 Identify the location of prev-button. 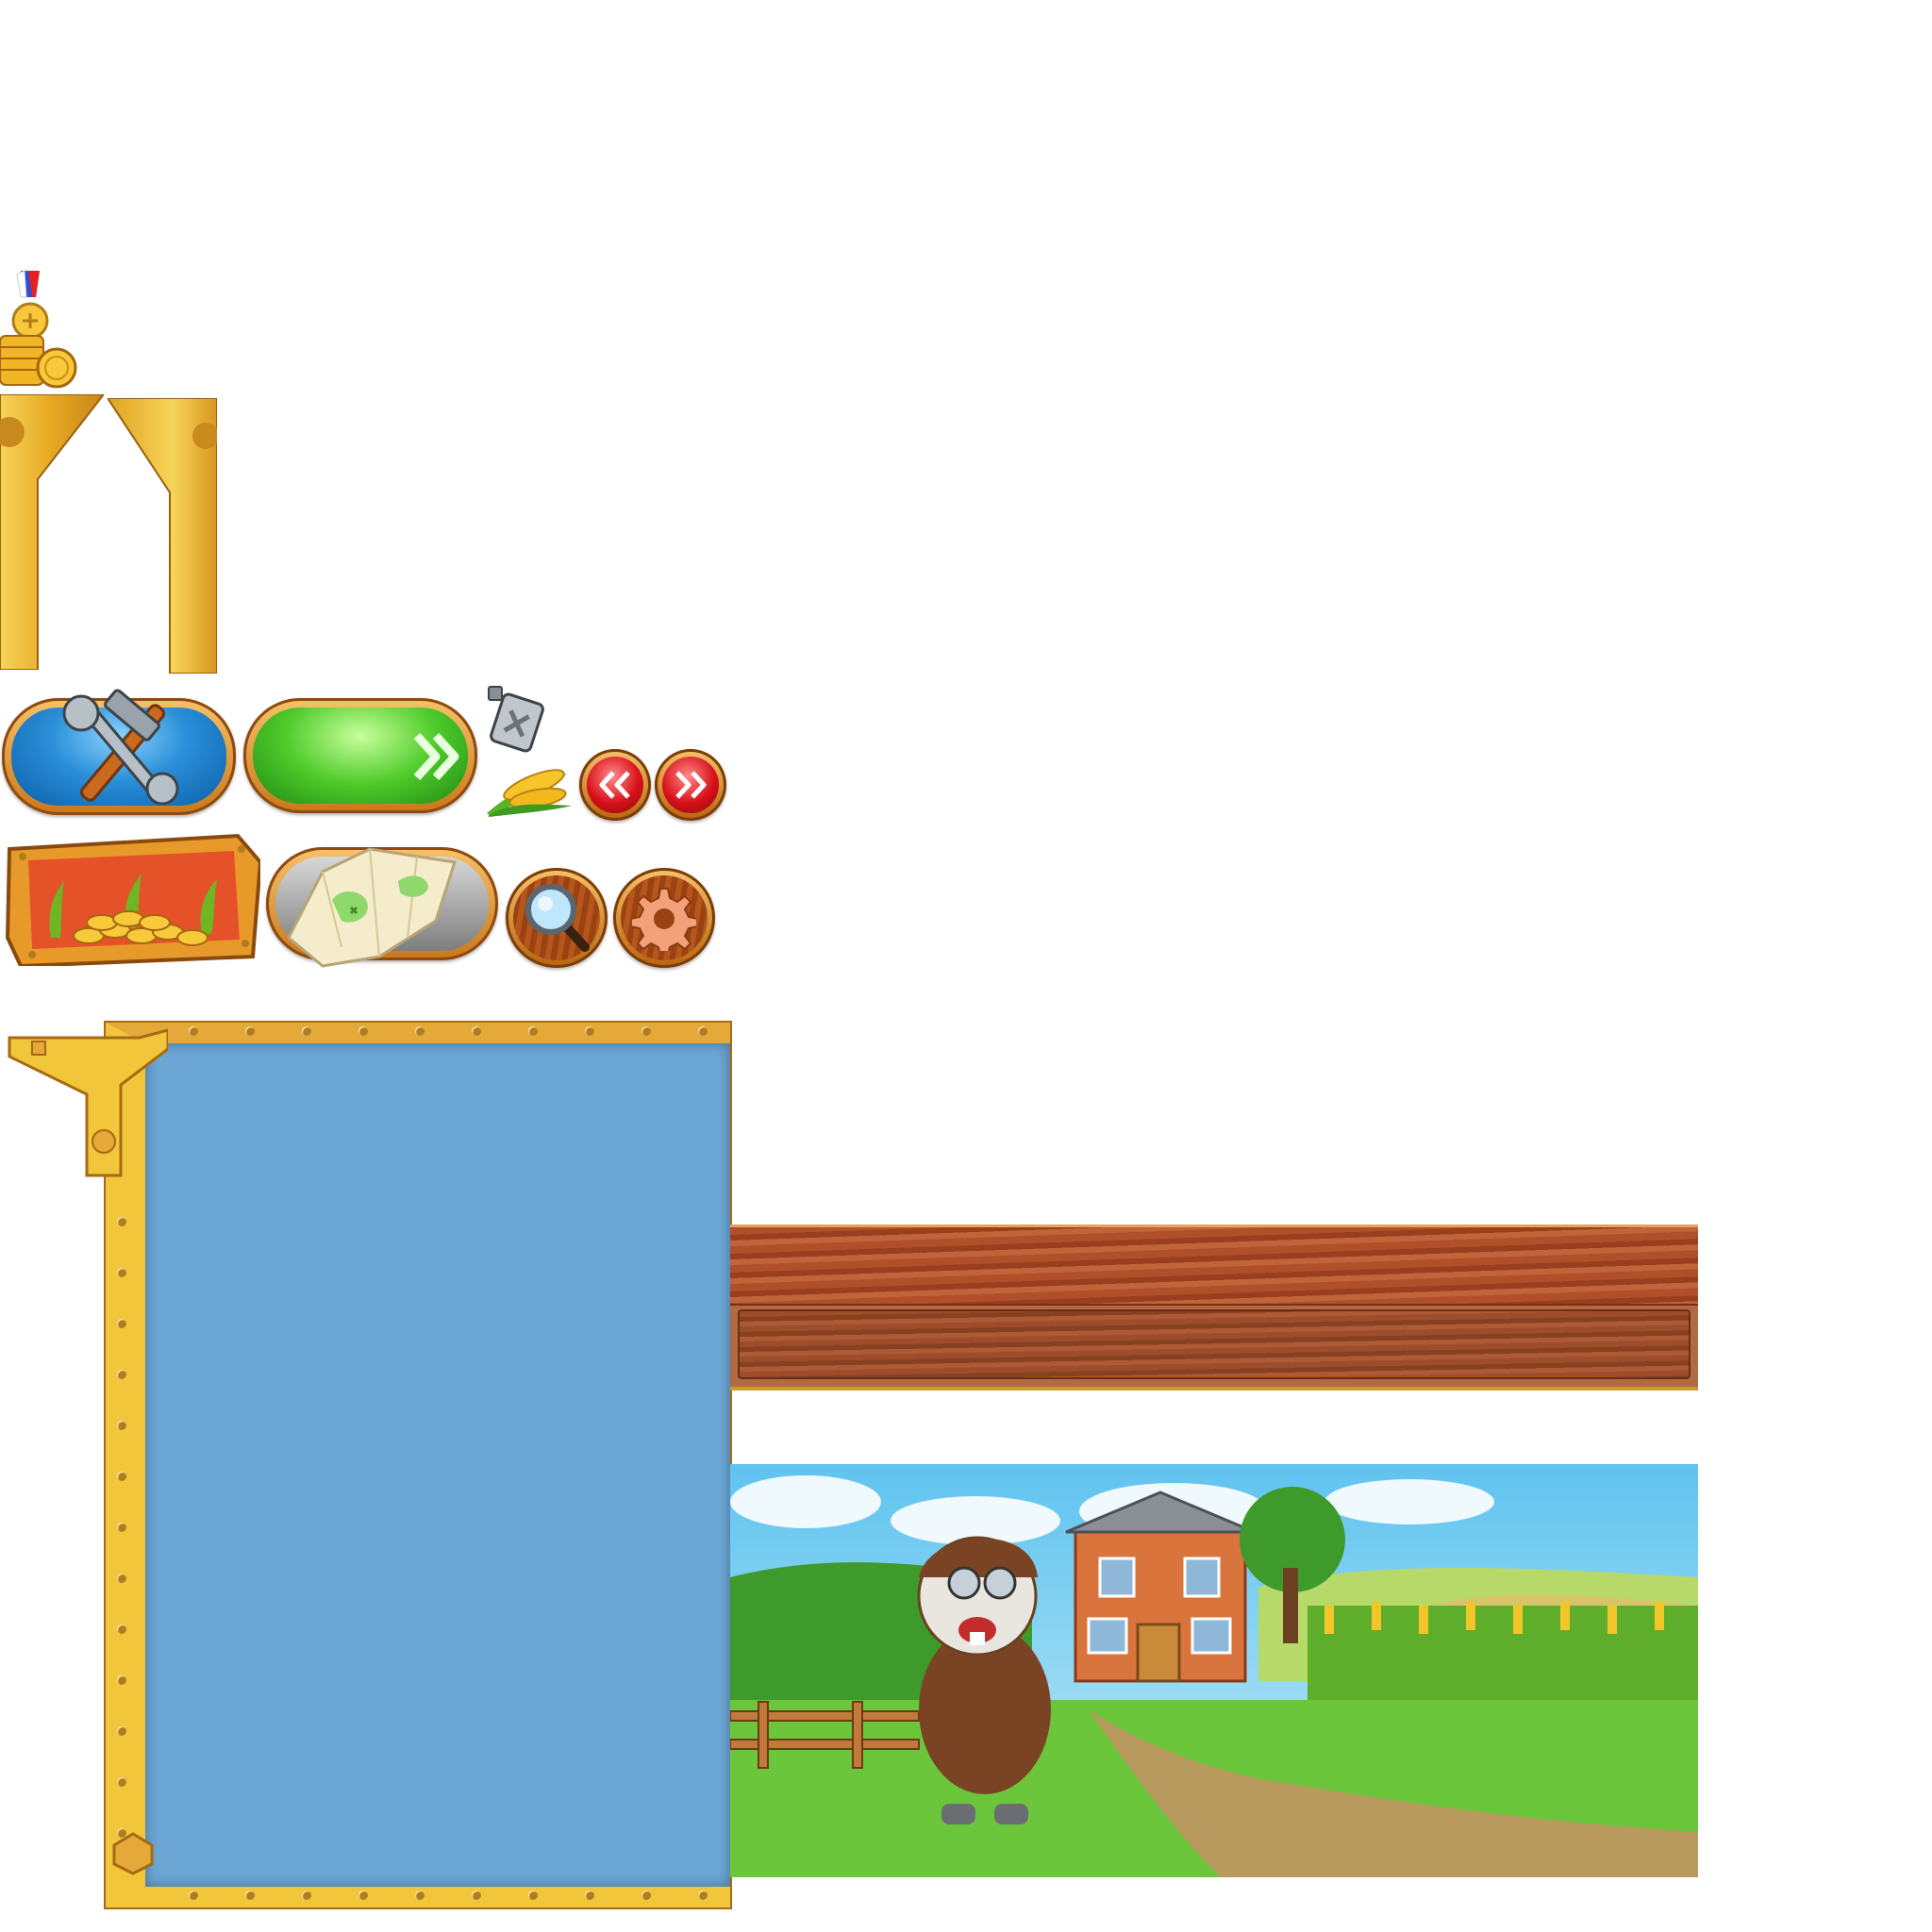
(615, 785).